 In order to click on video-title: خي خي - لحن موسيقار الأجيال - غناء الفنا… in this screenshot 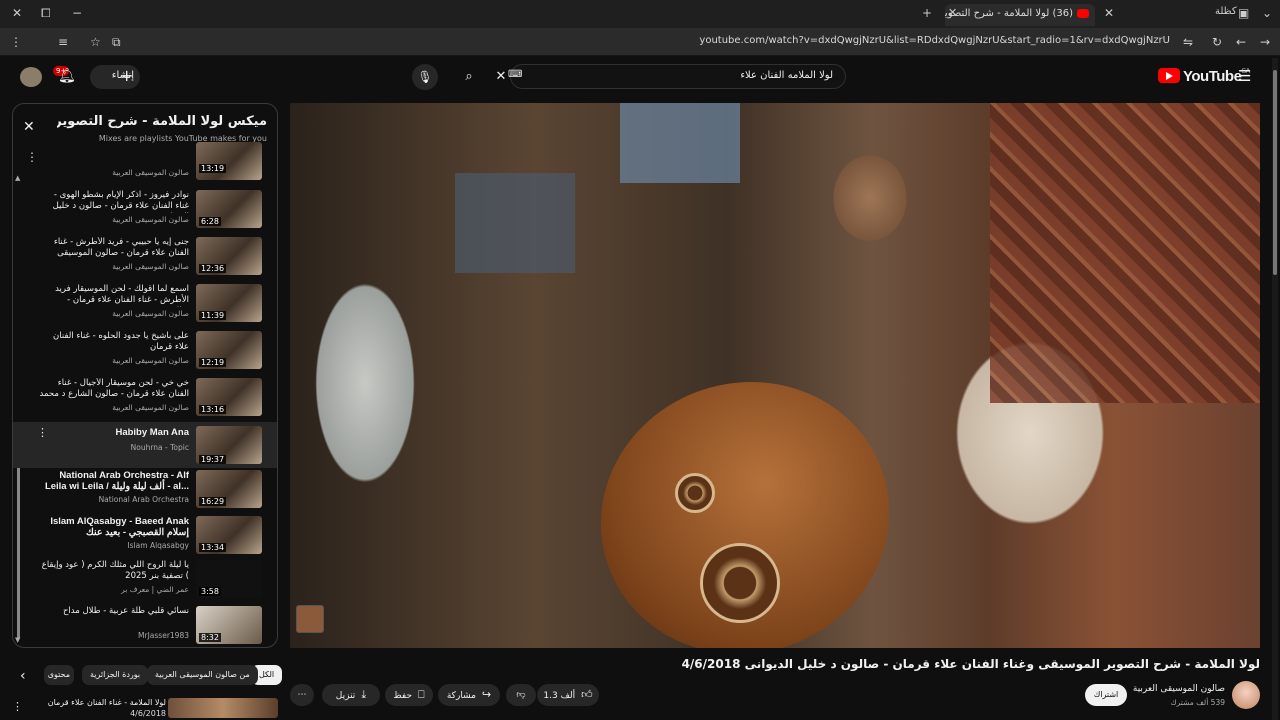, I will do `click(114, 389)`.